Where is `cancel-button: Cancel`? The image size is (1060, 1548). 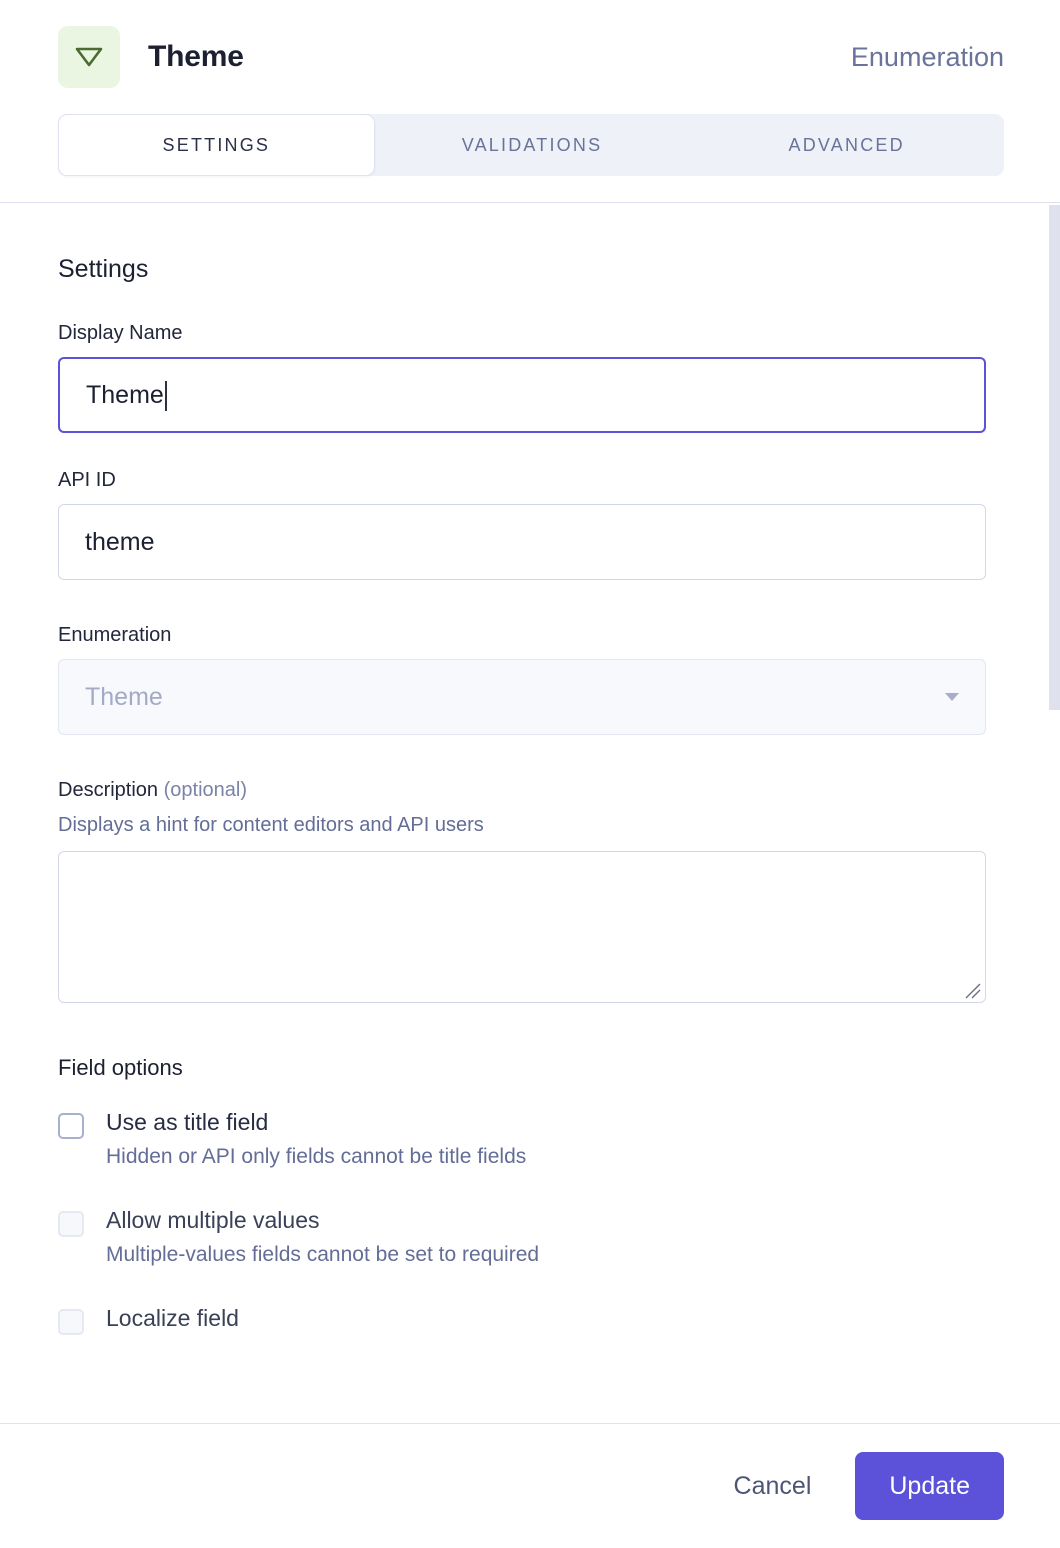
cancel-button: Cancel is located at coordinates (773, 1486).